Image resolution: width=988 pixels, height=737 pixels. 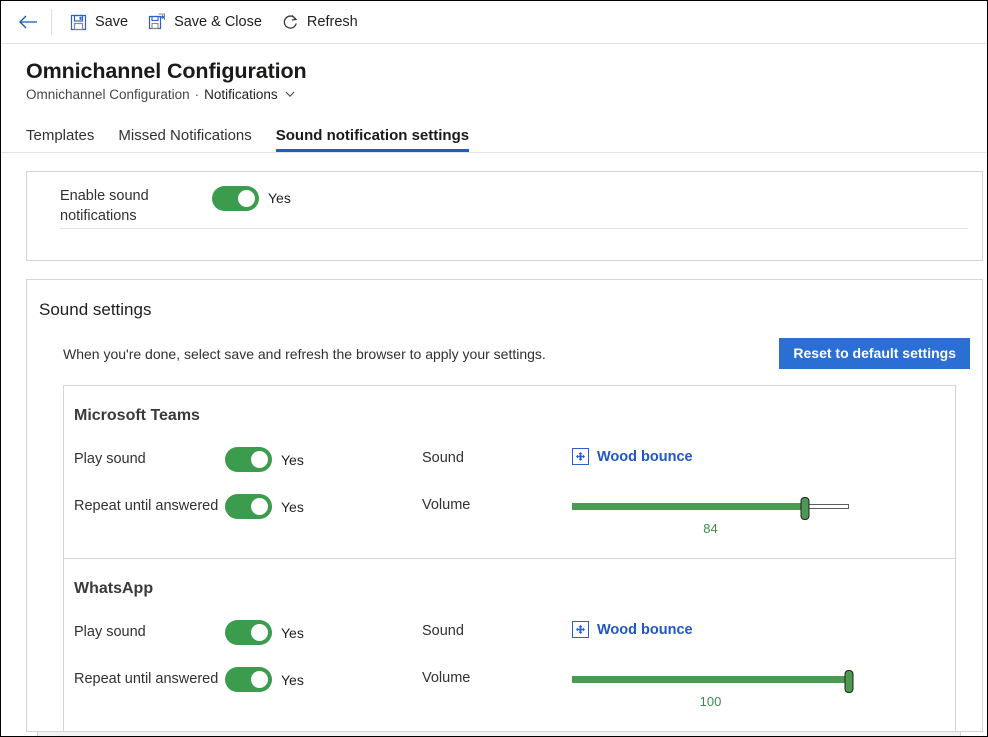 I want to click on refresh-button: Refresh, so click(x=320, y=22).